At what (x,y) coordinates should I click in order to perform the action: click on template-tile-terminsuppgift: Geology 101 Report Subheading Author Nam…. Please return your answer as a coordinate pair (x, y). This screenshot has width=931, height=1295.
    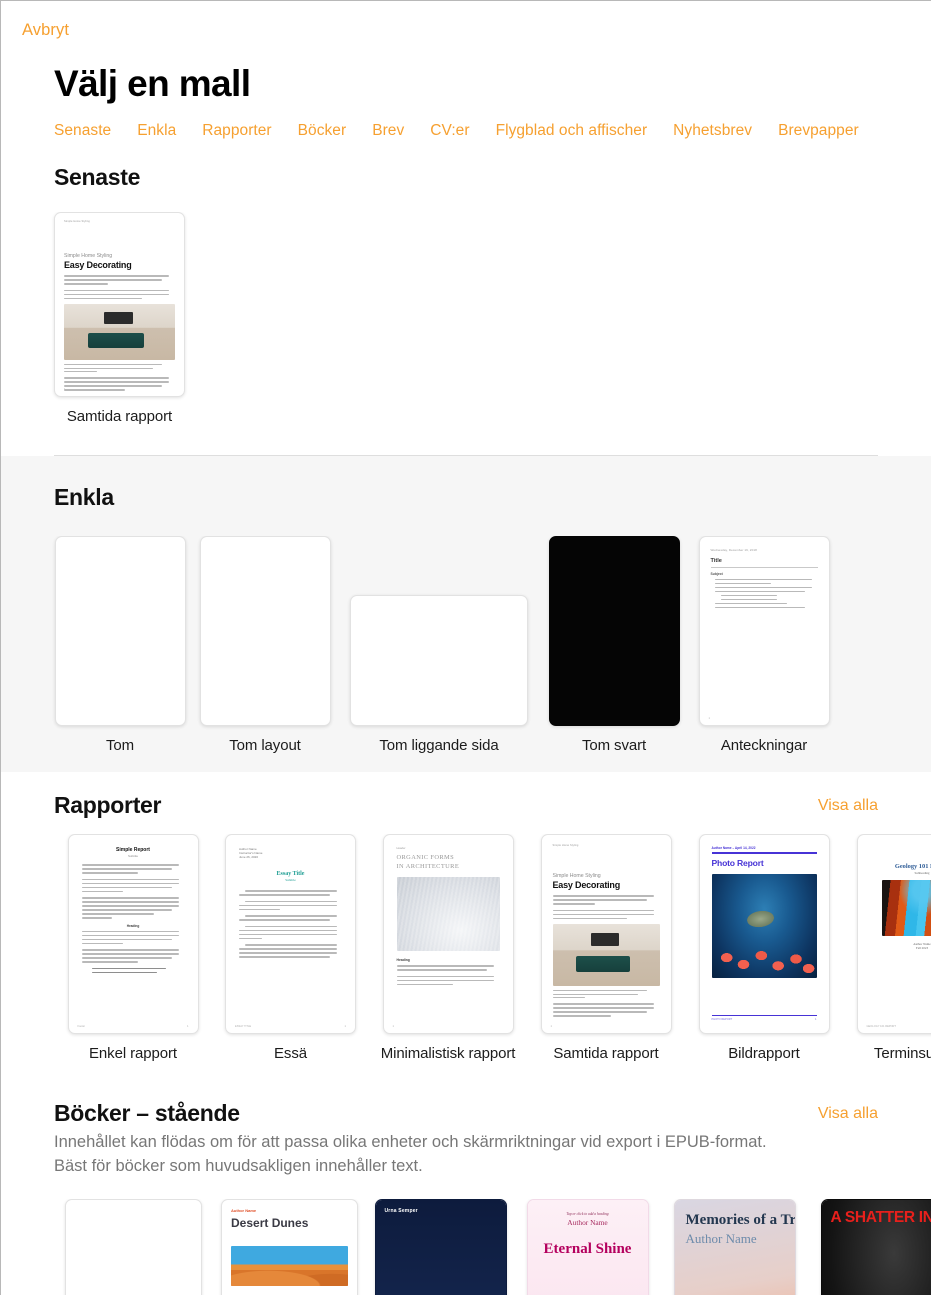
    Looking at the image, I should click on (887, 948).